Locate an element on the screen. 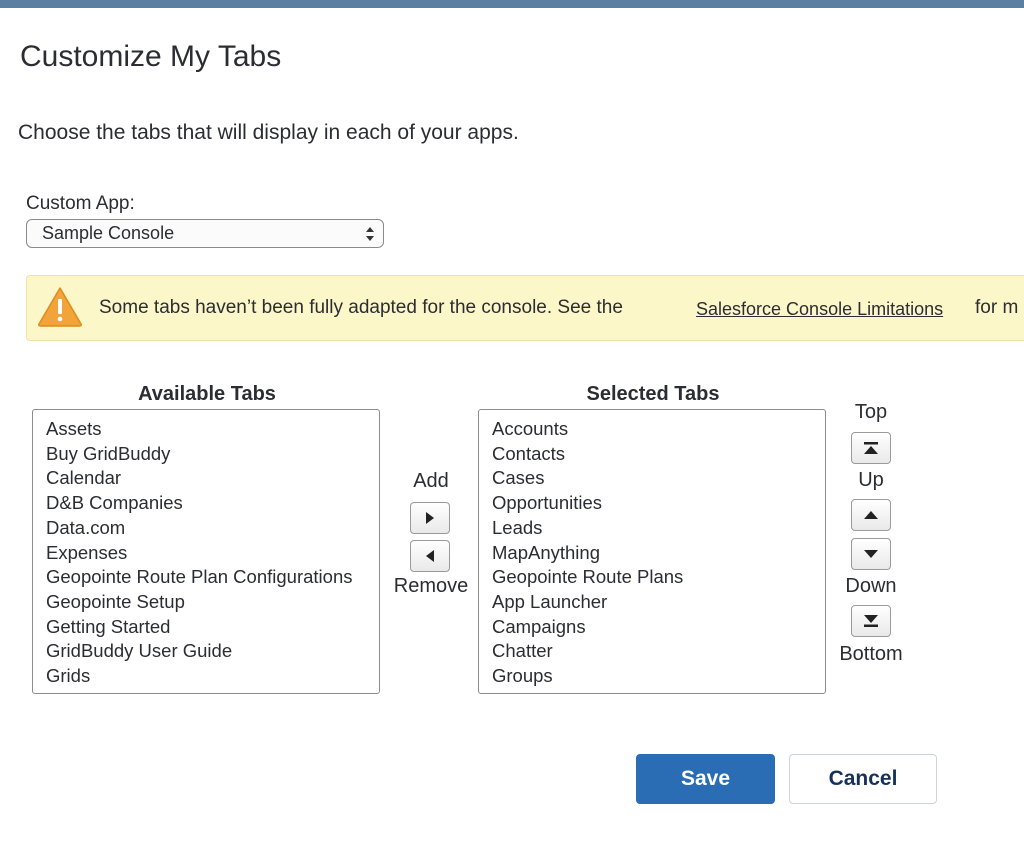 The height and width of the screenshot is (867, 1024). list-item: MapAnything is located at coordinates (658, 553).